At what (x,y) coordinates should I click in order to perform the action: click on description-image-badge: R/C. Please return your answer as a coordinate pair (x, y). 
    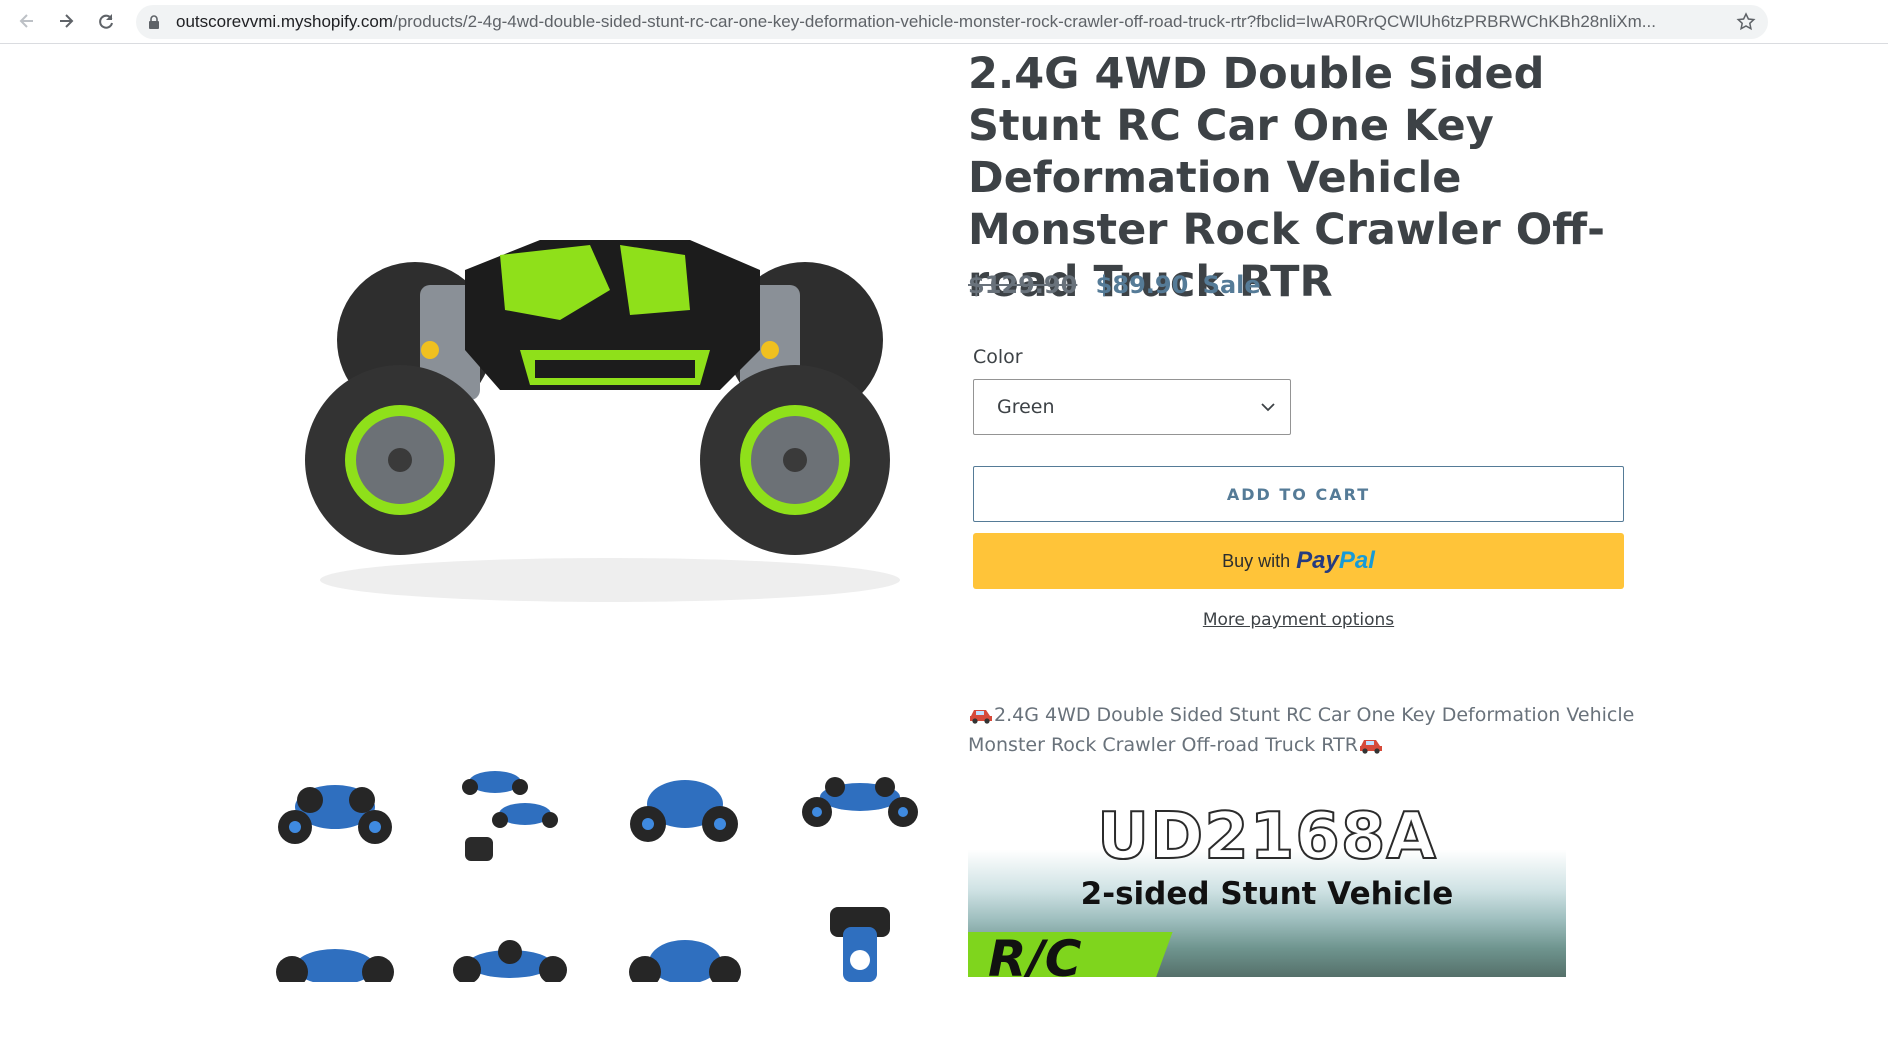
    Looking at the image, I should click on (1035, 953).